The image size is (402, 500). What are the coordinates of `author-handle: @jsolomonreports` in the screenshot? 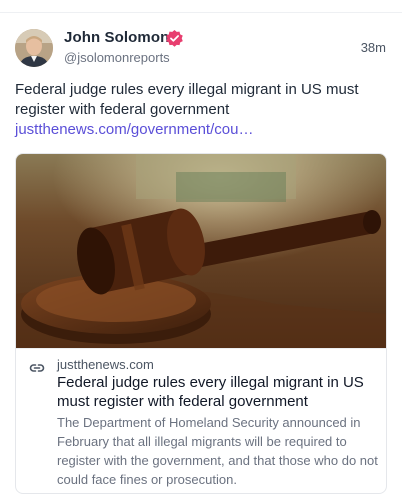 It's located at (117, 57).